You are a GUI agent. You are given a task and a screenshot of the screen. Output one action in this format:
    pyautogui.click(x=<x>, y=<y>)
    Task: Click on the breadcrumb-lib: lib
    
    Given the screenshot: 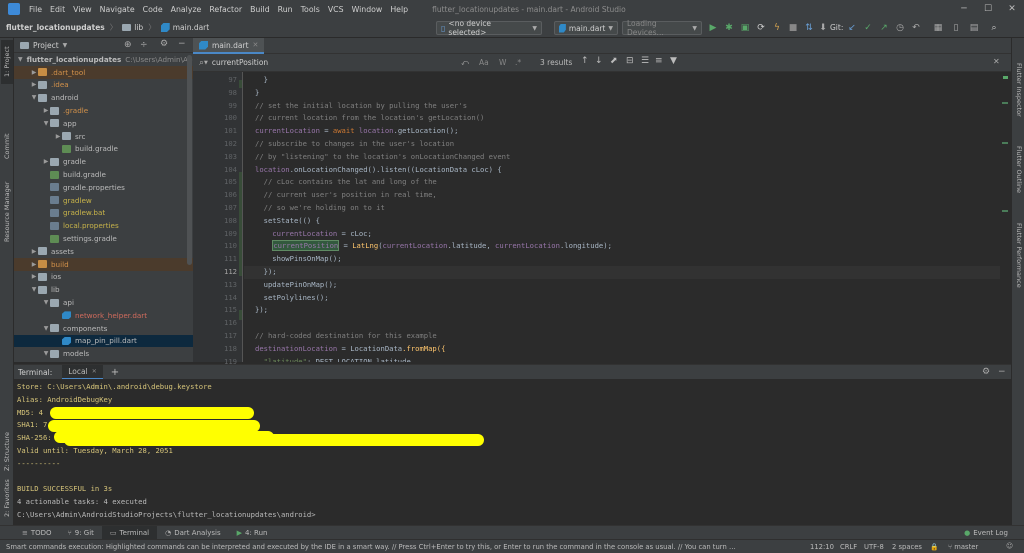 What is the action you would take?
    pyautogui.click(x=138, y=27)
    